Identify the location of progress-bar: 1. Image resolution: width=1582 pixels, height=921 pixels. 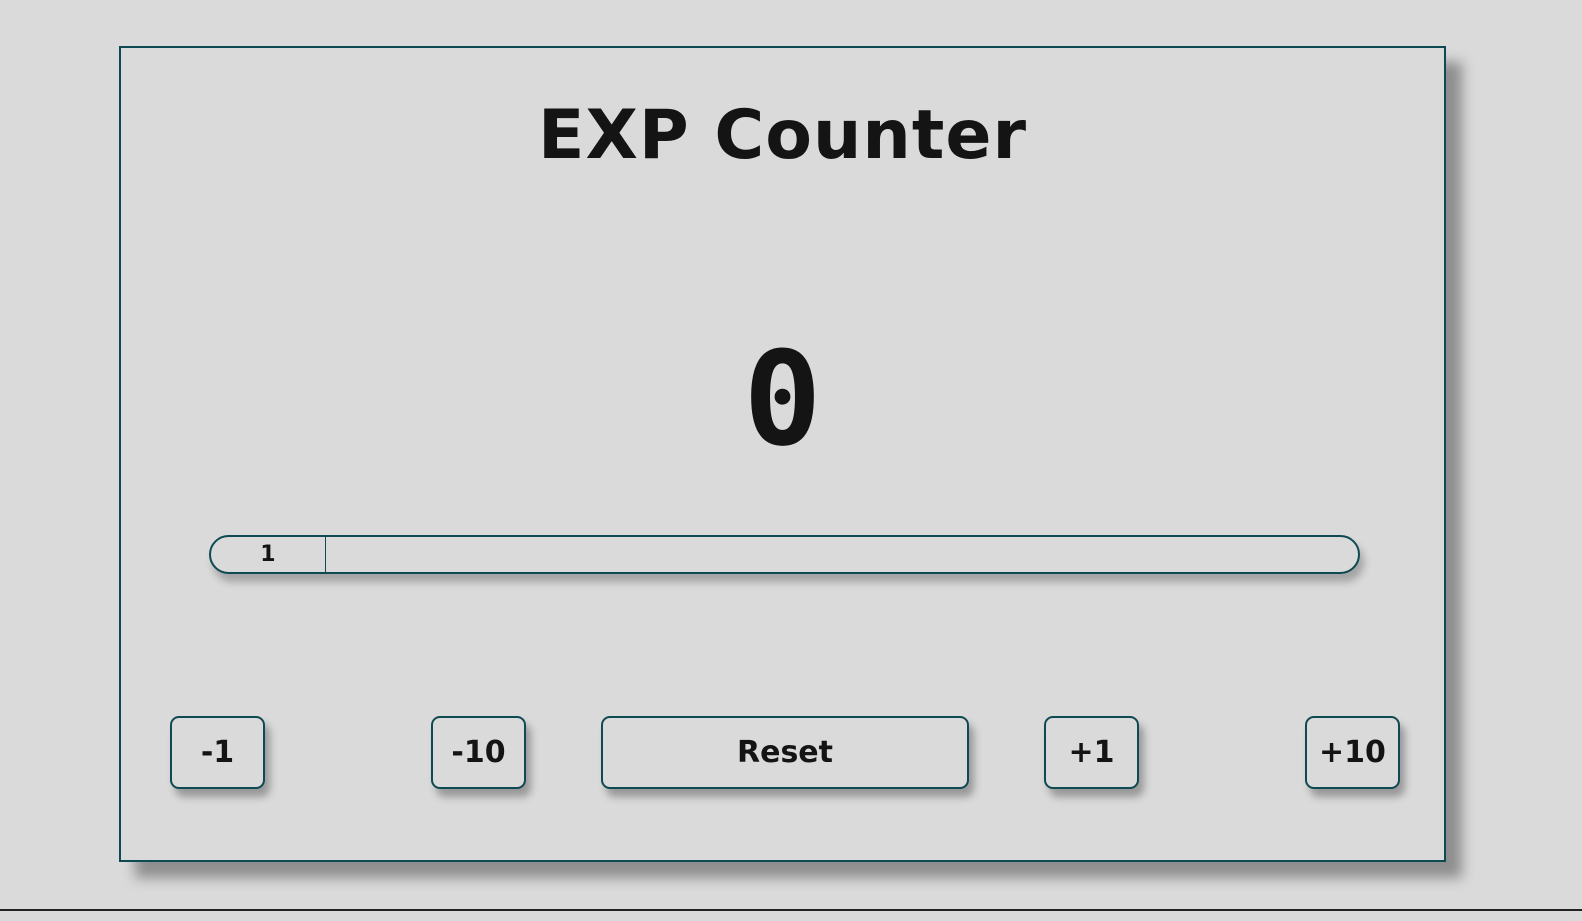
(784, 554).